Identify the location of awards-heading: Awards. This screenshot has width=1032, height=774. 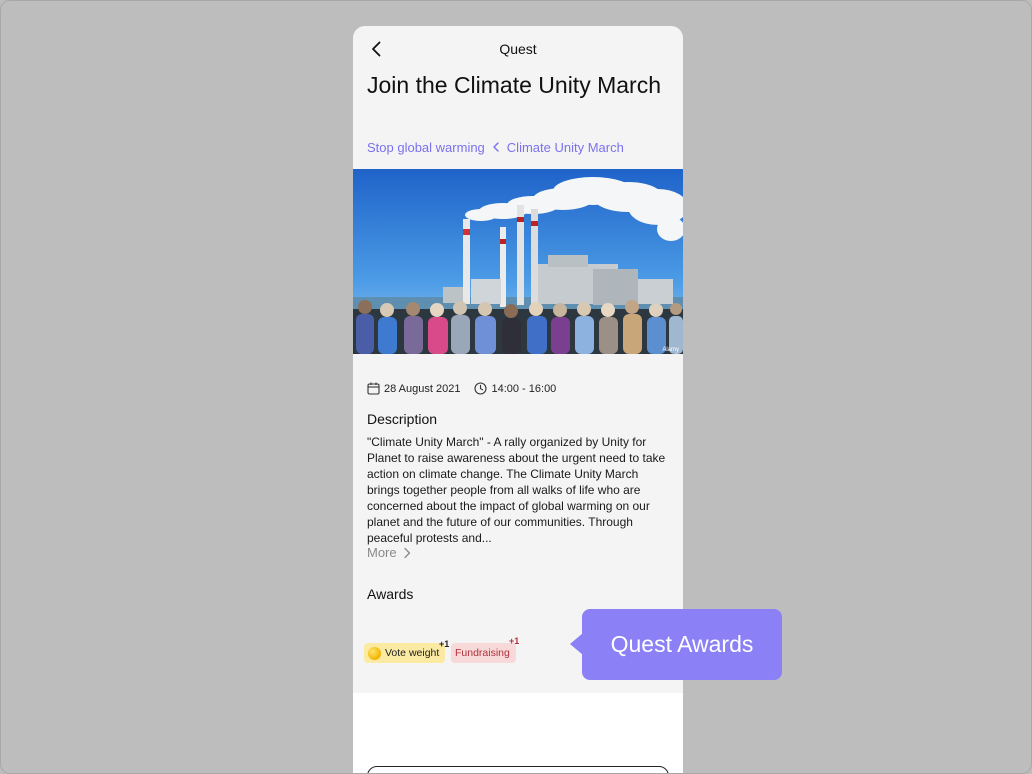
(390, 594).